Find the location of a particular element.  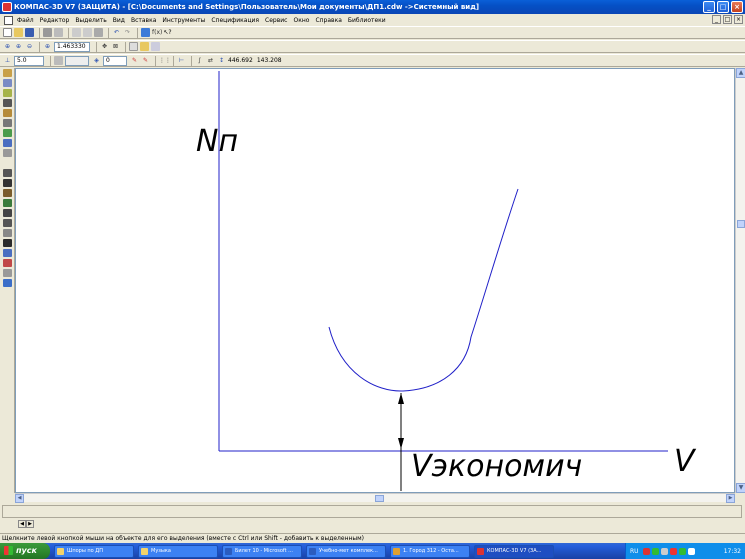

undo-icon: ↶ is located at coordinates (116, 32).